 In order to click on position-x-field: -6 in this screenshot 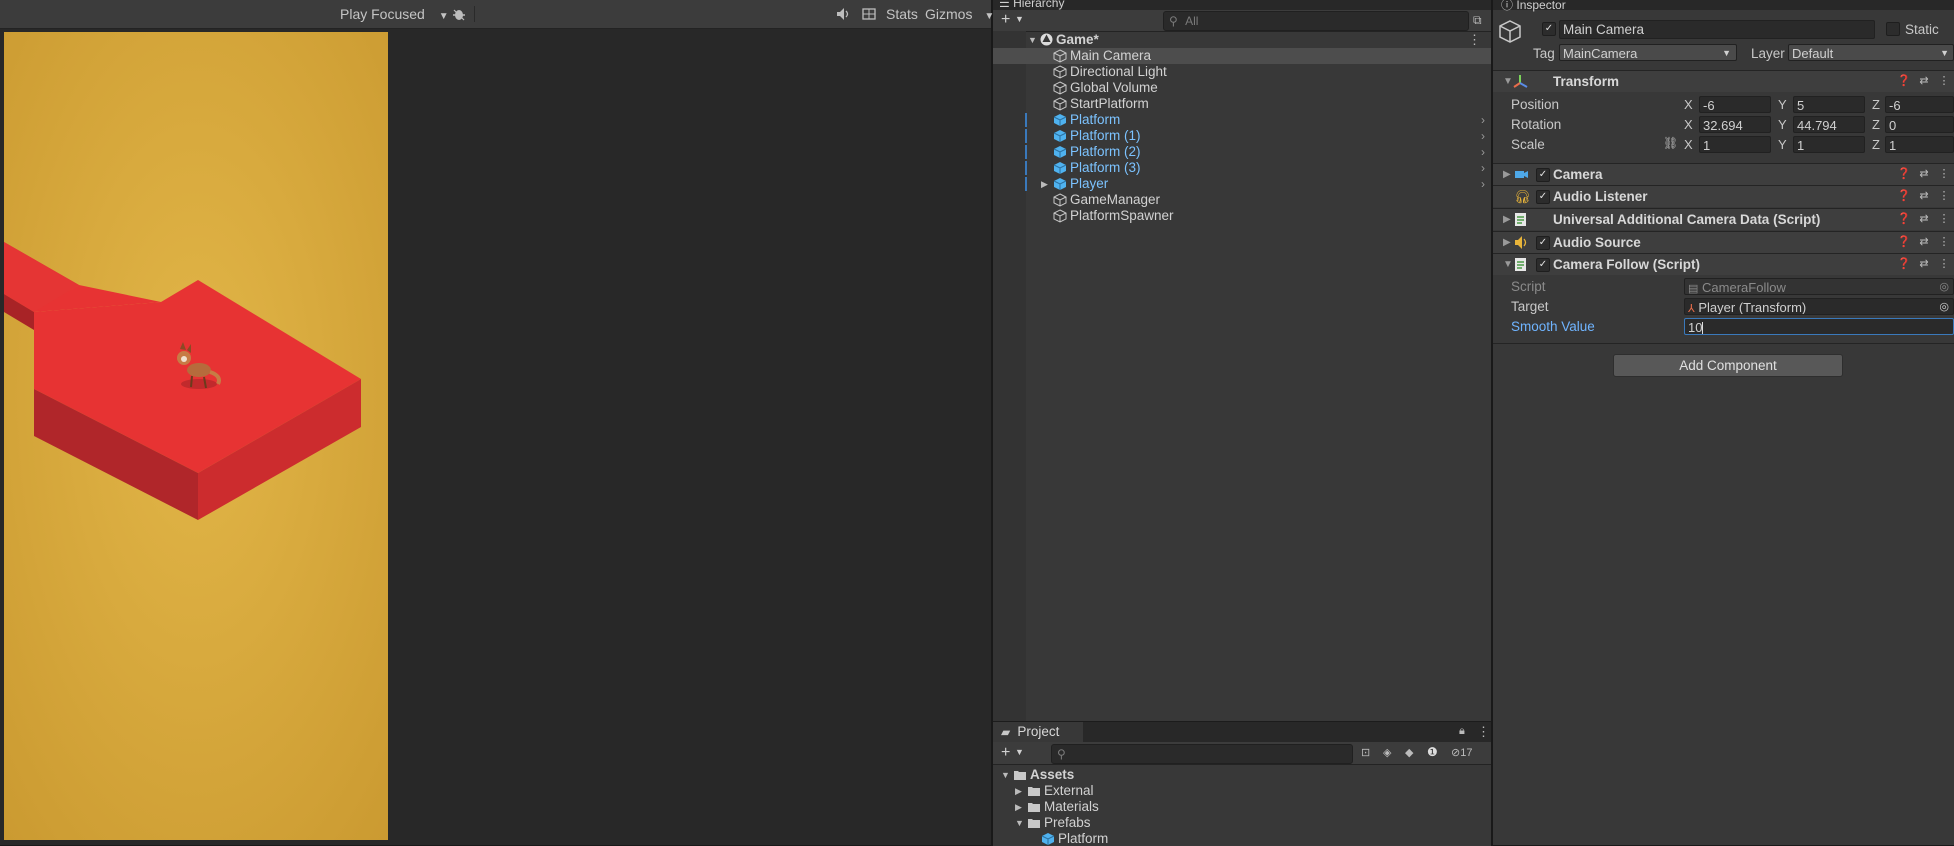, I will do `click(1735, 104)`.